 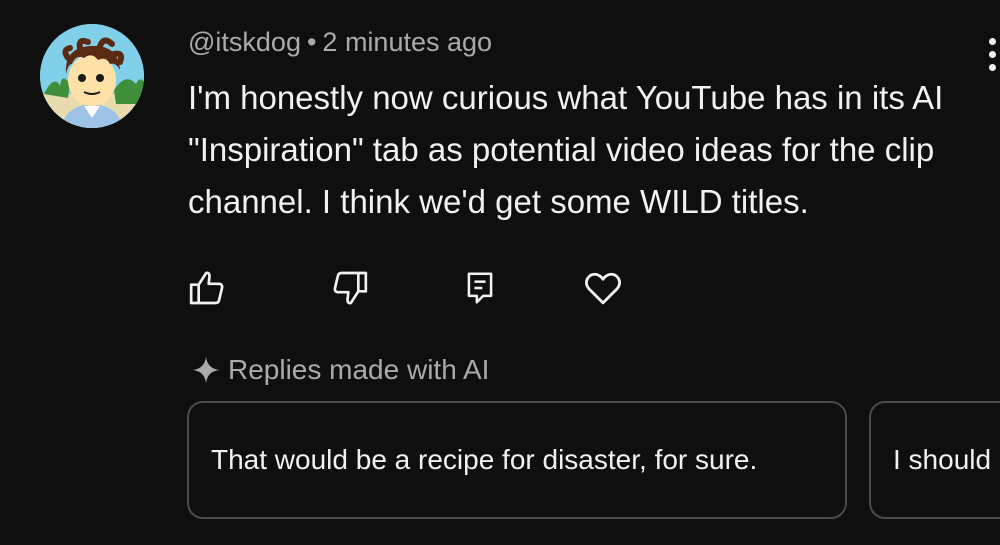 What do you see at coordinates (942, 459) in the screenshot?
I see `ai-reply-suggestion-text: I should` at bounding box center [942, 459].